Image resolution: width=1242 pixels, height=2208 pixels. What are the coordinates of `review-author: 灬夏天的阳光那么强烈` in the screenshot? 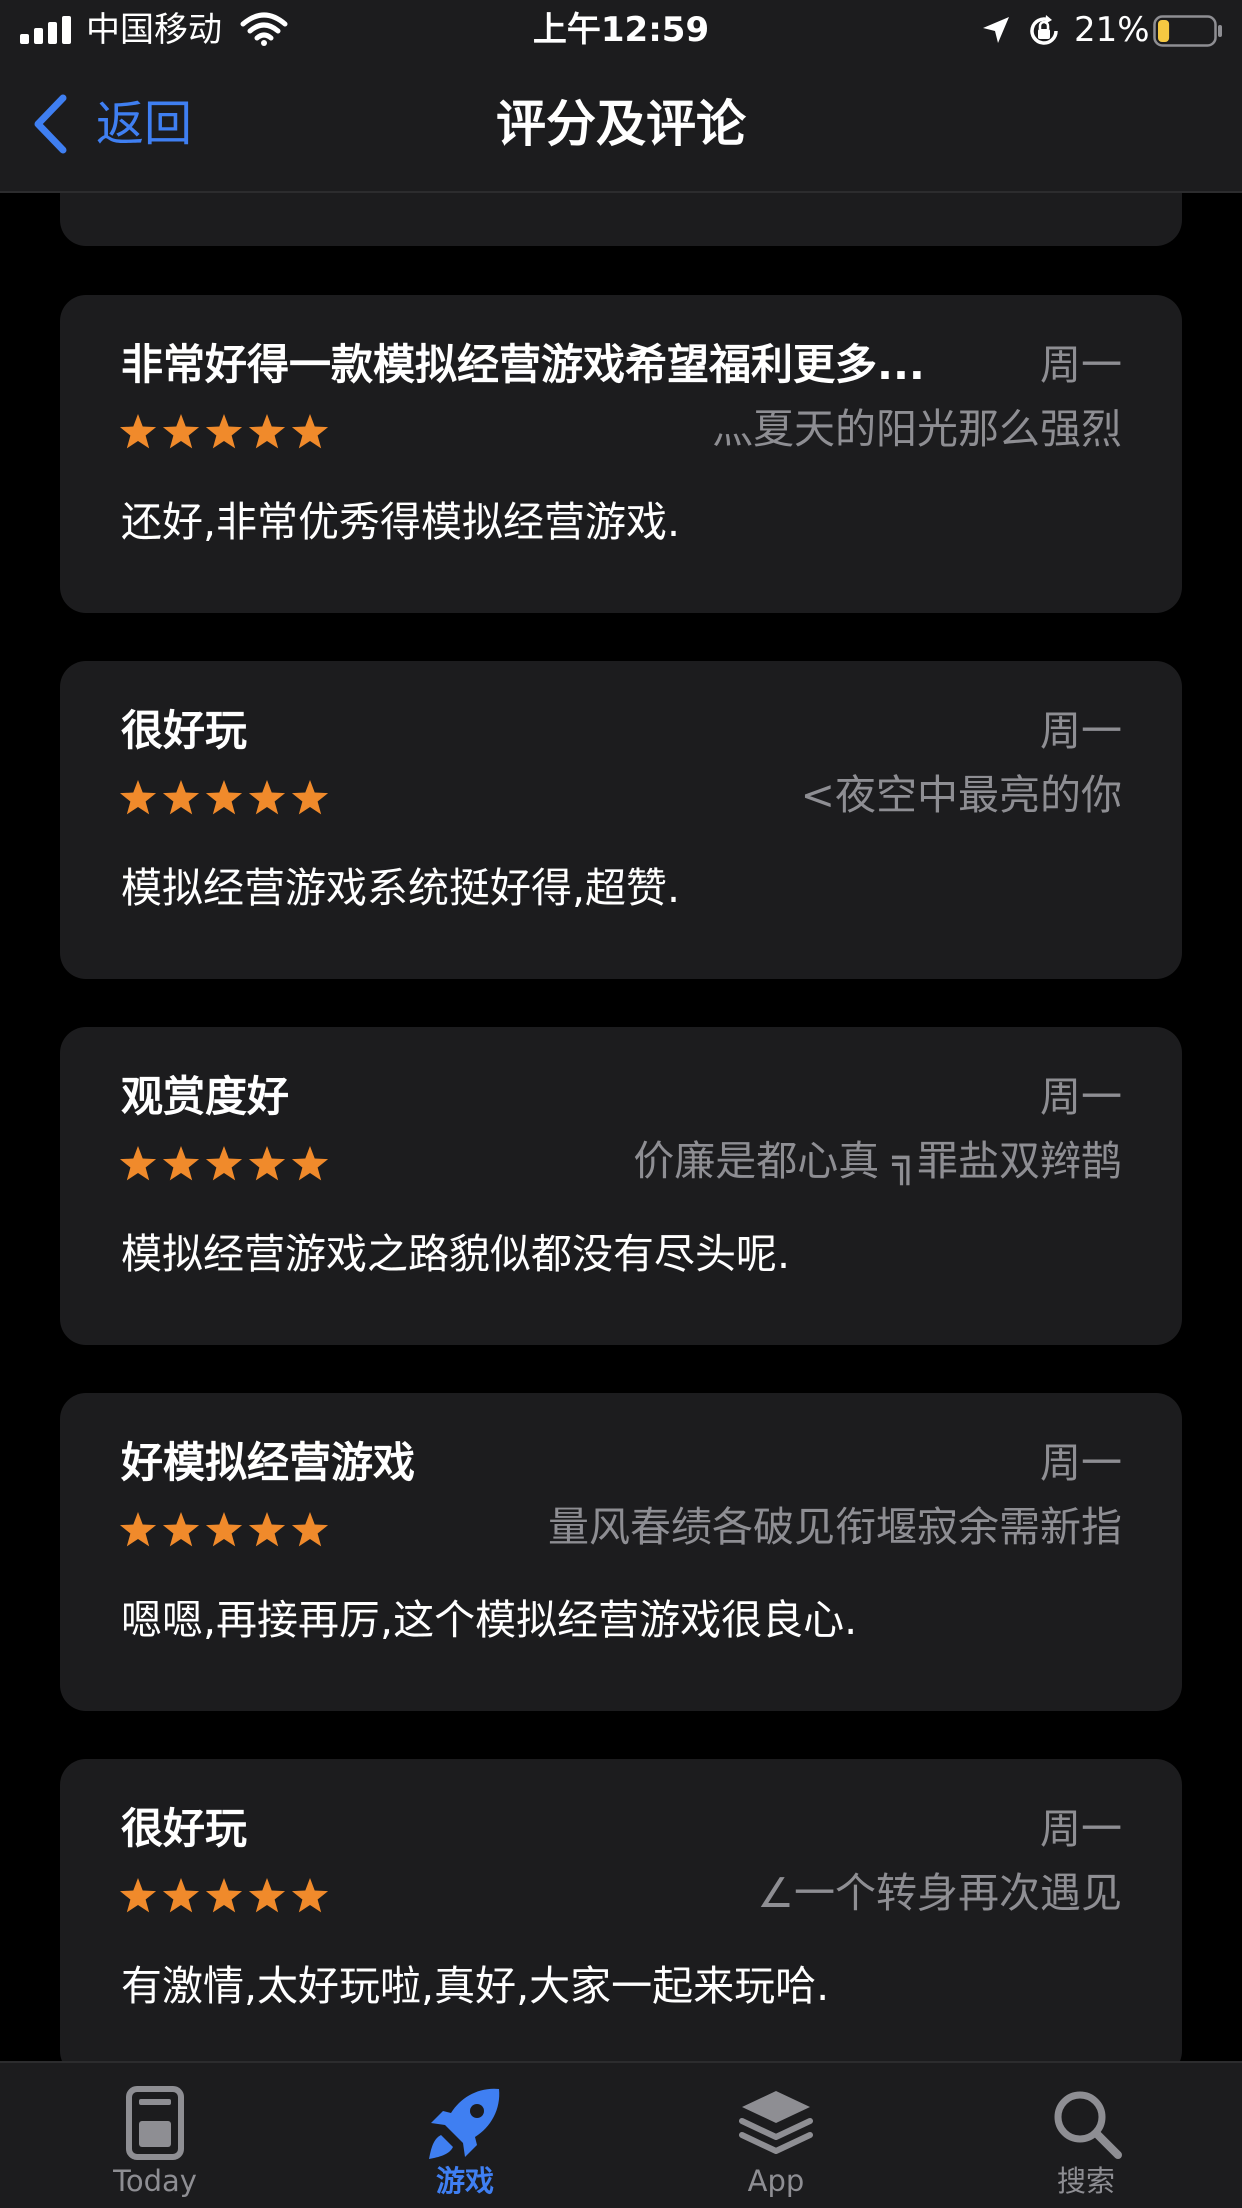 It's located at (917, 429).